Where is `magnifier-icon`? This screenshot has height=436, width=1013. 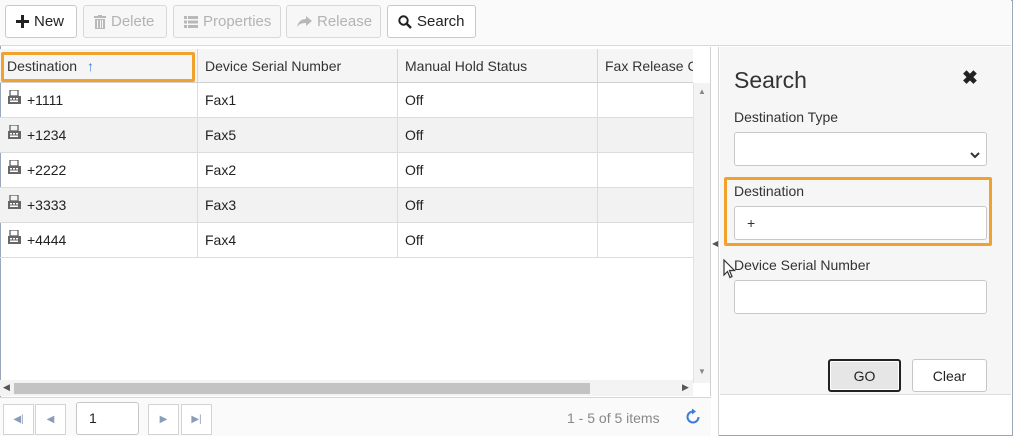 magnifier-icon is located at coordinates (405, 21).